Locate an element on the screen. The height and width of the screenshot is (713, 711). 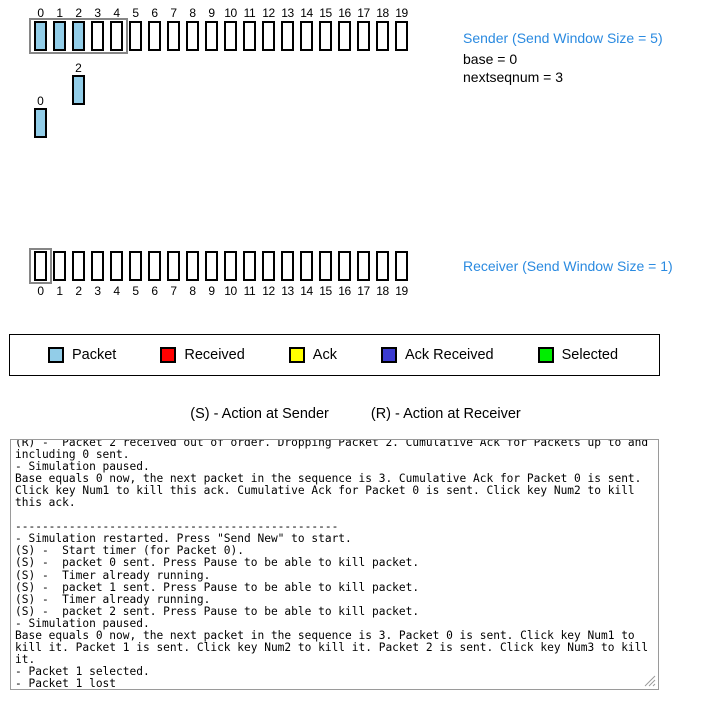
receiver-slot-number-13: 13 is located at coordinates (287, 291).